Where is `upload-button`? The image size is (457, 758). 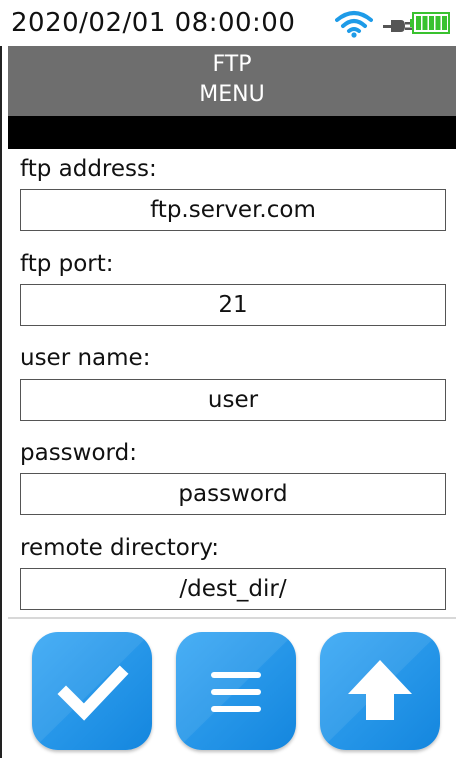
upload-button is located at coordinates (380, 691).